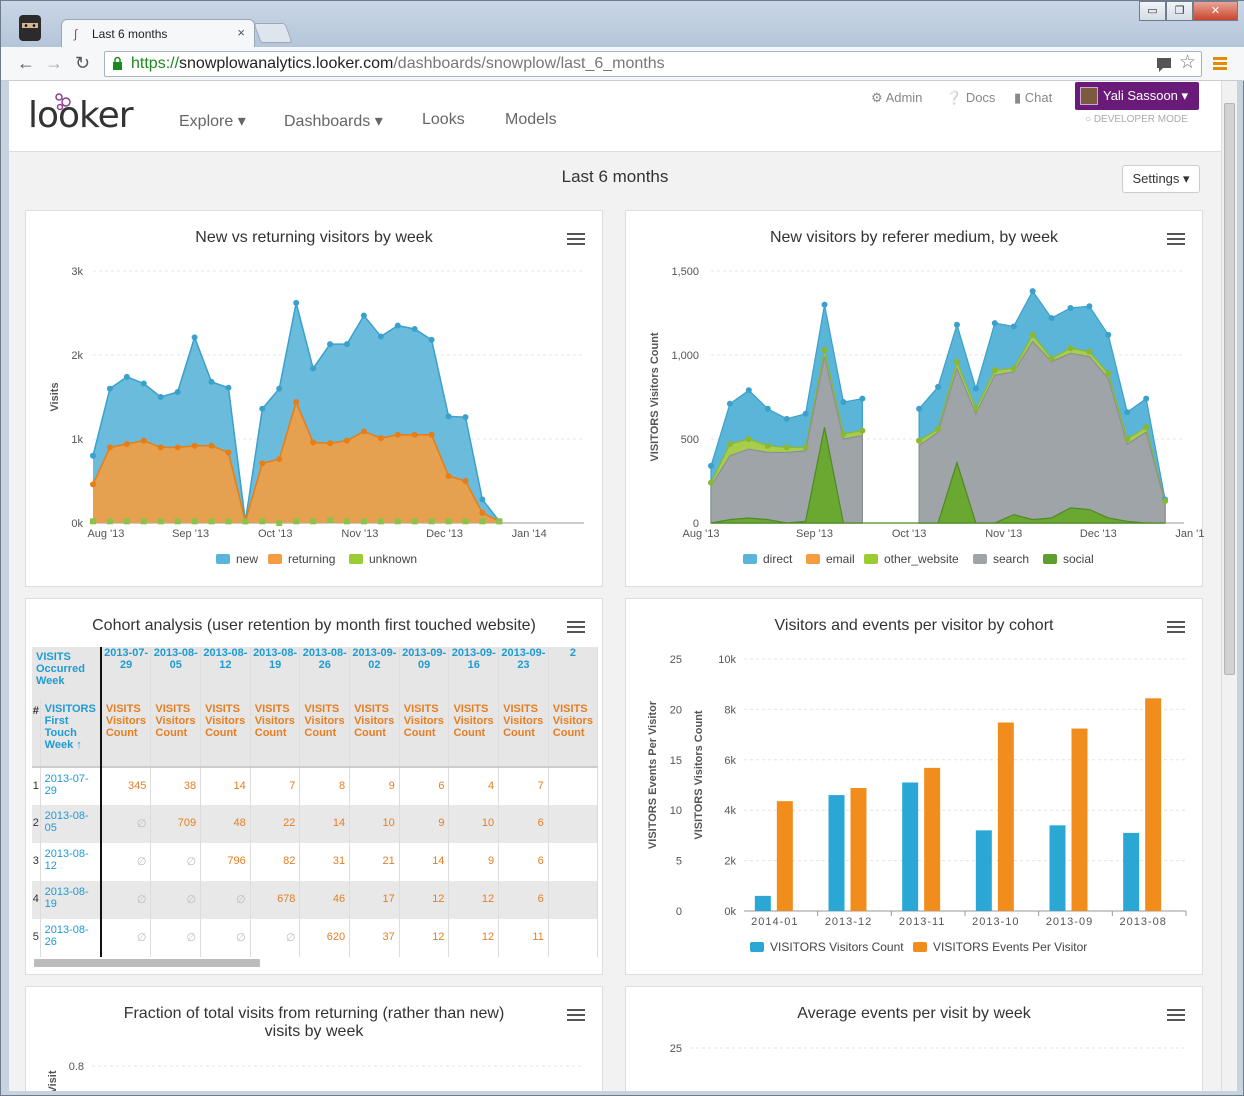  Describe the element at coordinates (1161, 179) in the screenshot. I see `settings-button: Settings ▾` at that location.